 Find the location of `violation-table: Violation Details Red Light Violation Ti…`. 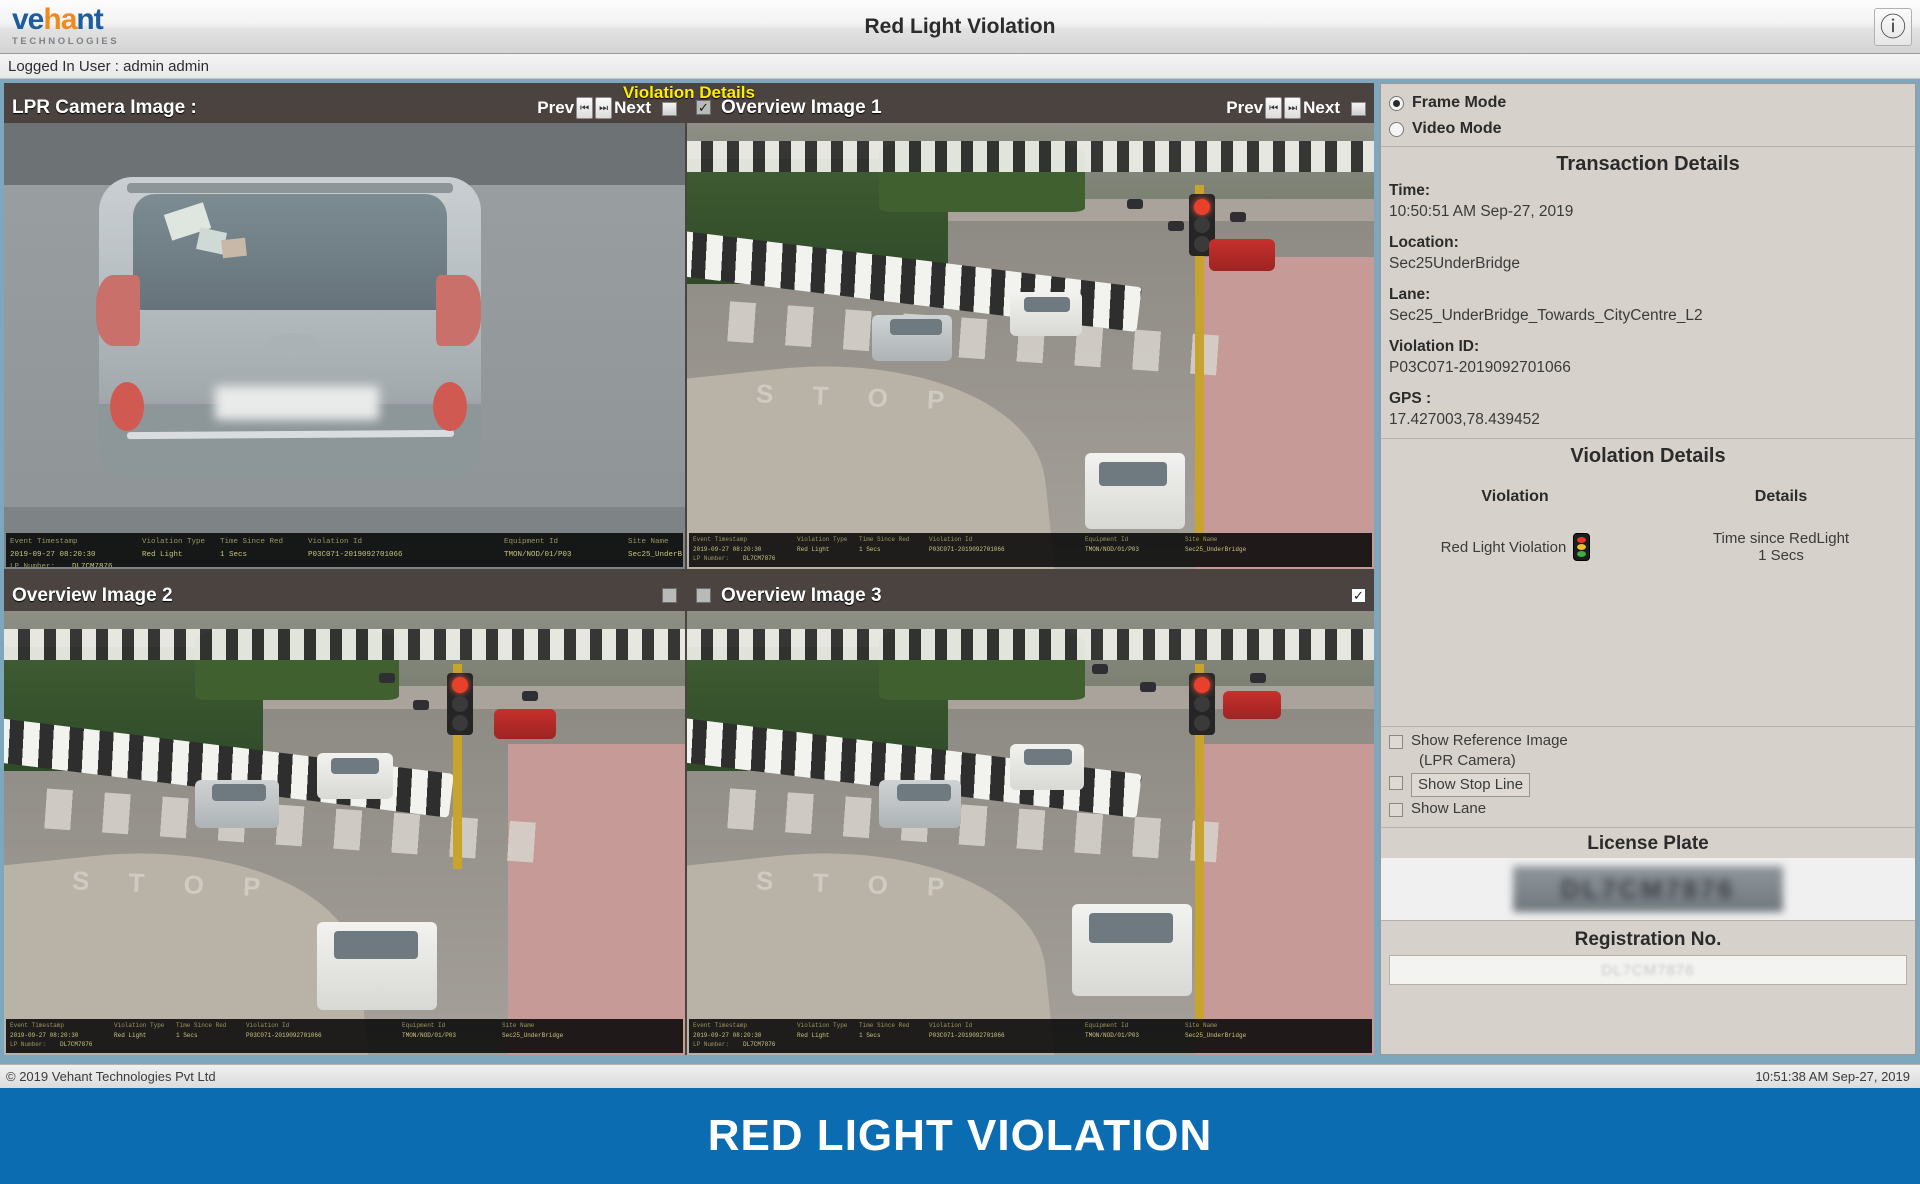

violation-table: Violation Details Red Light Violation Ti… is located at coordinates (1648, 519).